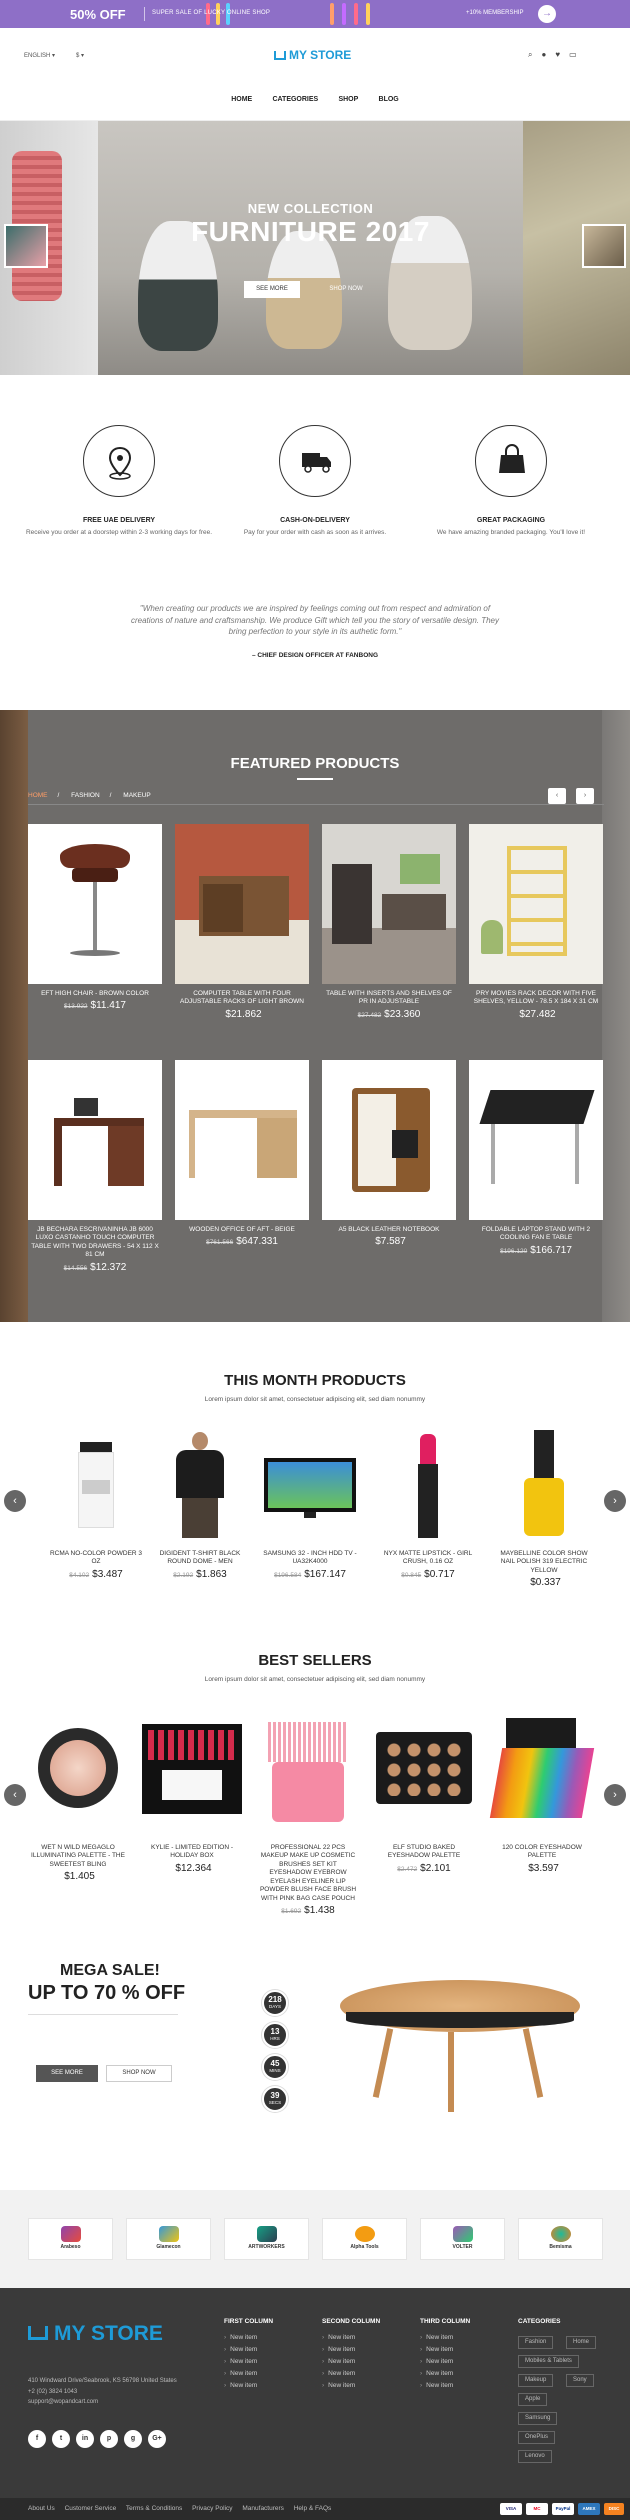 Image resolution: width=630 pixels, height=2520 pixels. Describe the element at coordinates (272, 289) in the screenshot. I see `see-more-button: SEE MORE` at that location.